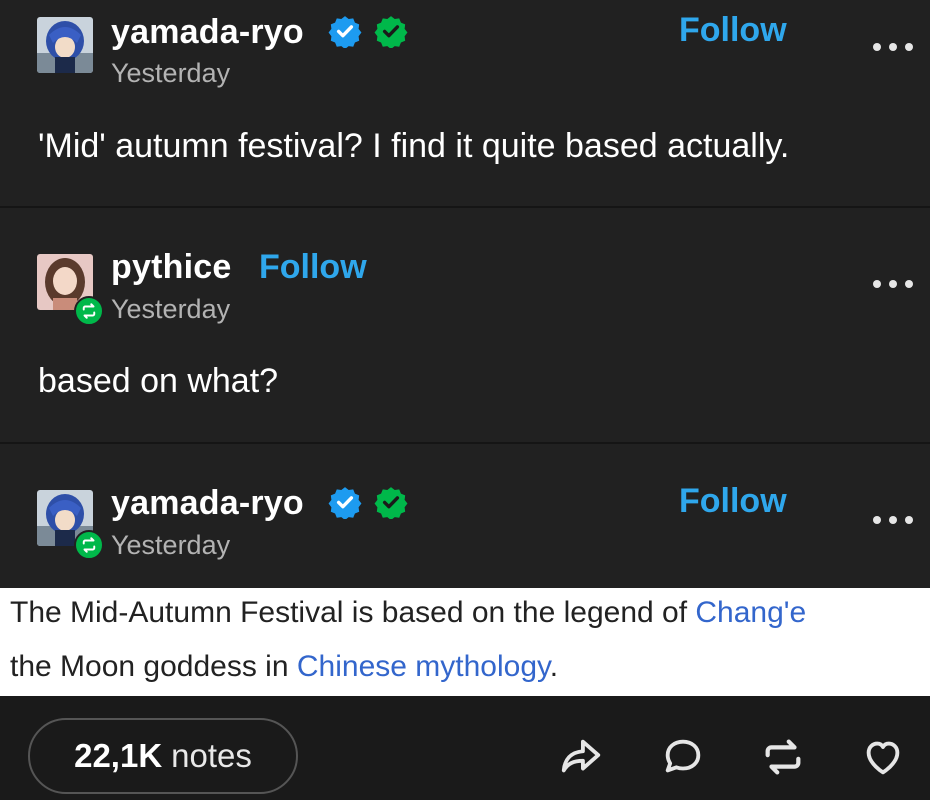 The width and height of the screenshot is (930, 800). Describe the element at coordinates (554, 666) in the screenshot. I see `wiki-text: .` at that location.